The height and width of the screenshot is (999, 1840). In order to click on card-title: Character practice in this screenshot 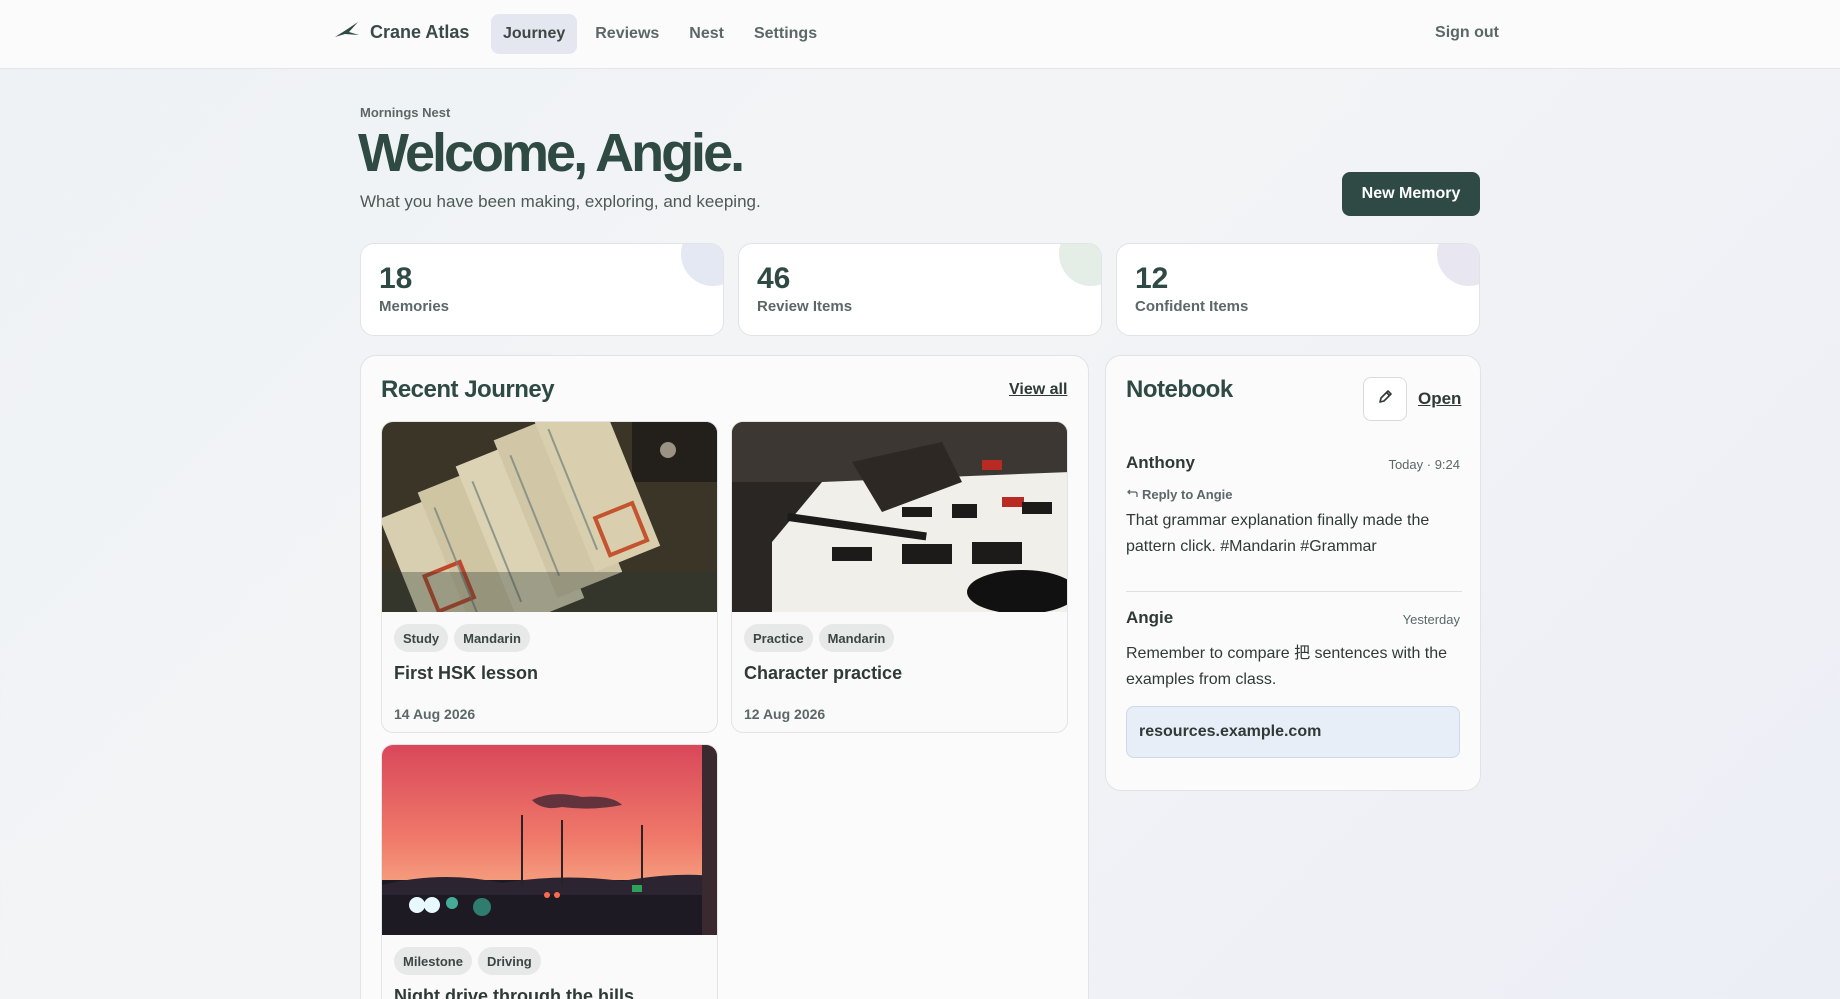, I will do `click(823, 673)`.